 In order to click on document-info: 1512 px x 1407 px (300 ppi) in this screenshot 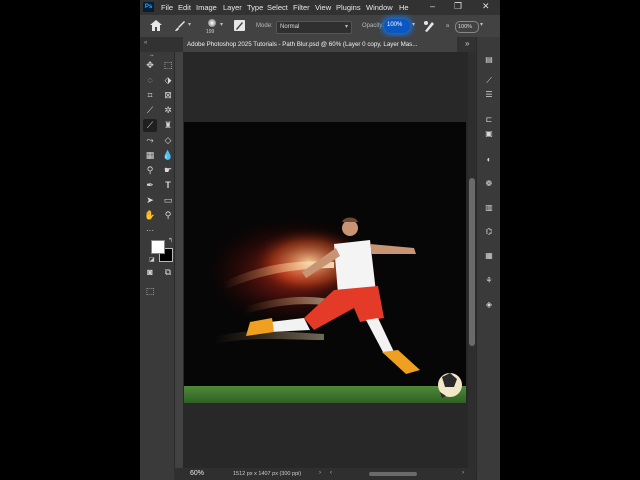, I will do `click(267, 474)`.